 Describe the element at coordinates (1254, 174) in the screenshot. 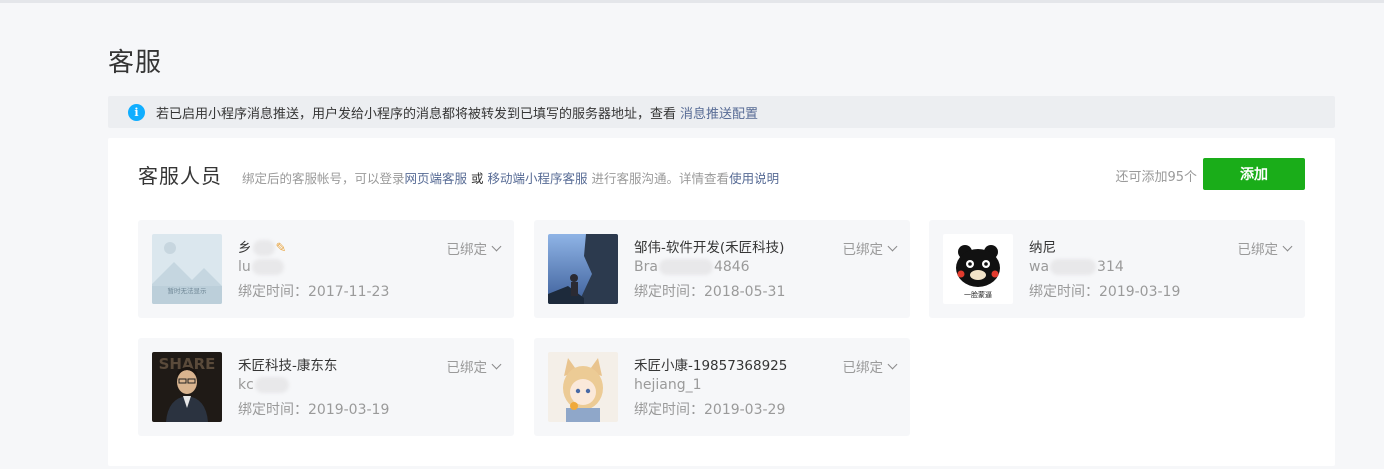

I see `add-agent-button: 添加` at that location.